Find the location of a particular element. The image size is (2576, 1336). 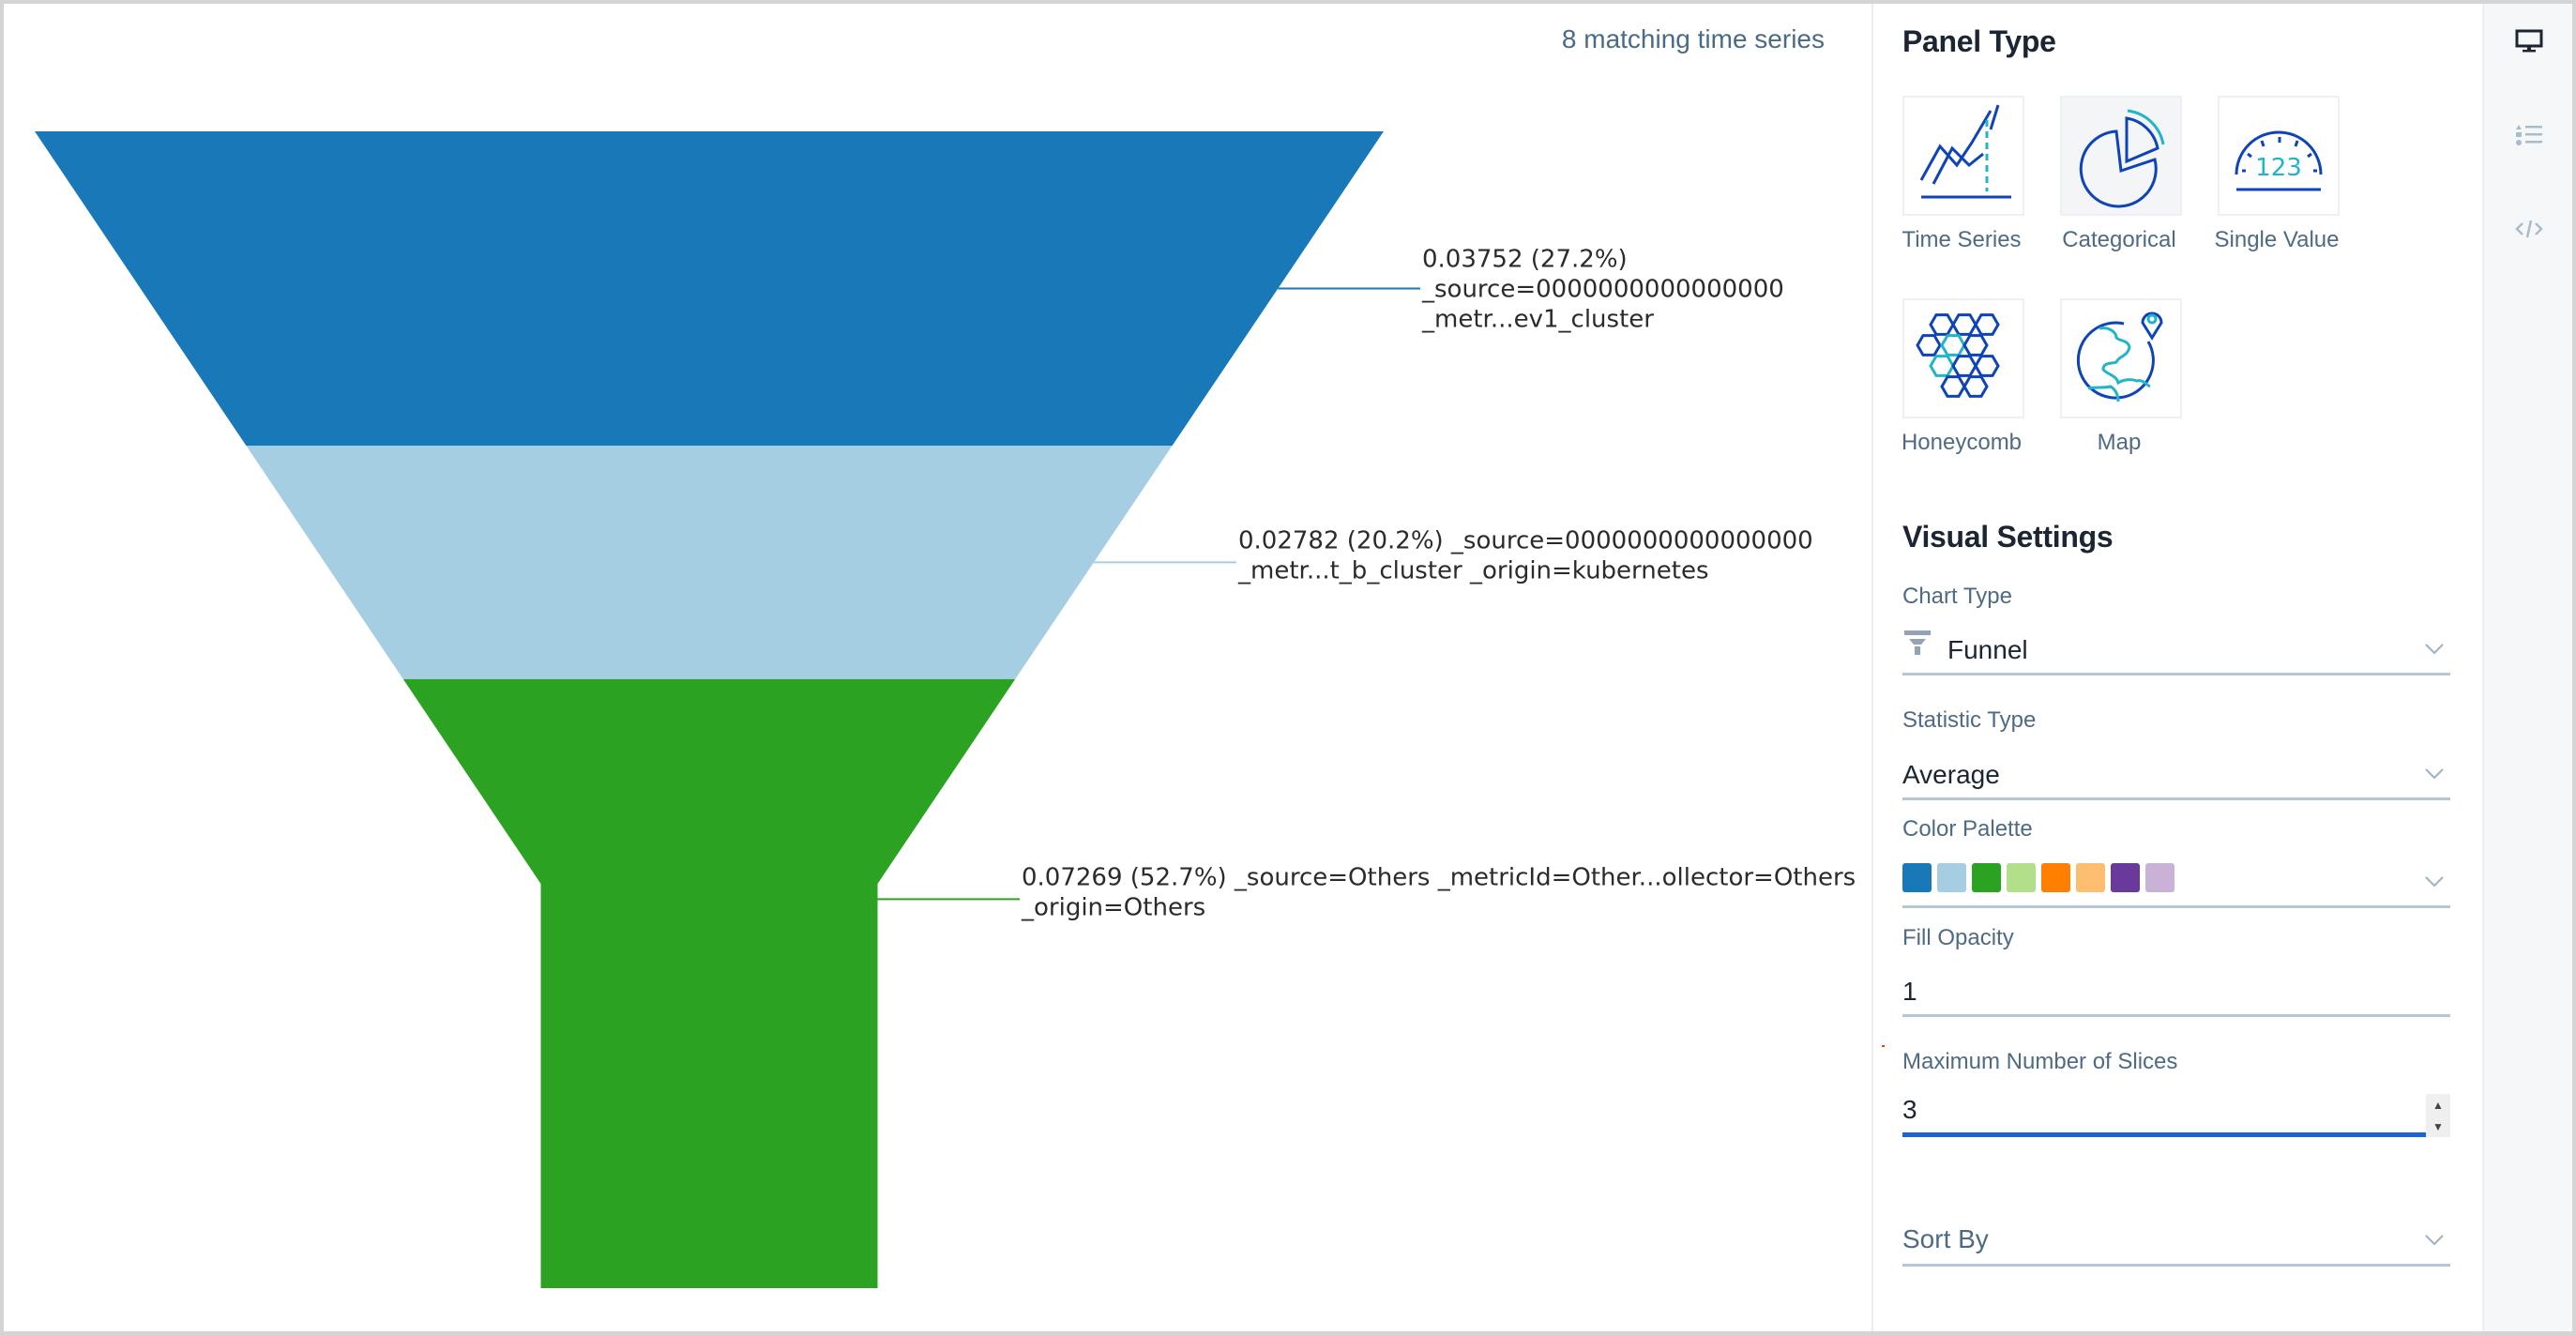

sort-by-label: Sort By is located at coordinates (1945, 1238).